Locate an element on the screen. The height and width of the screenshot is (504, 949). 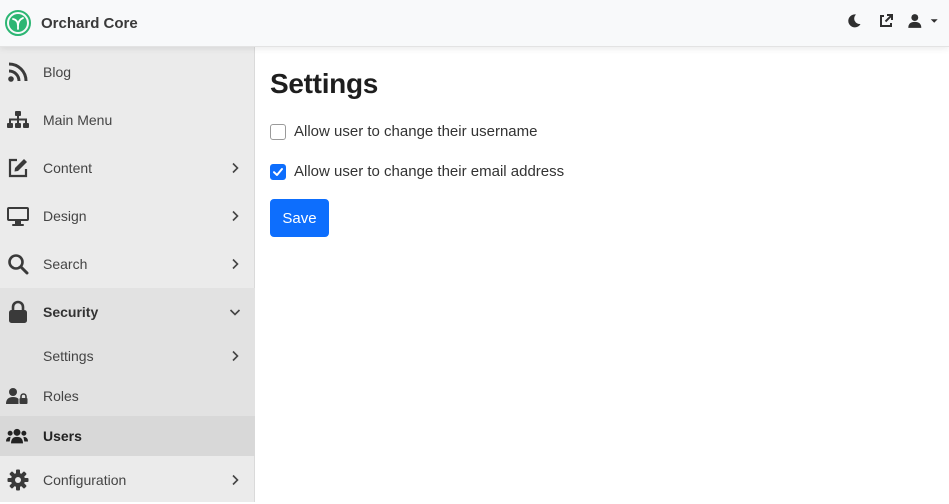
user-icon is located at coordinates (915, 21).